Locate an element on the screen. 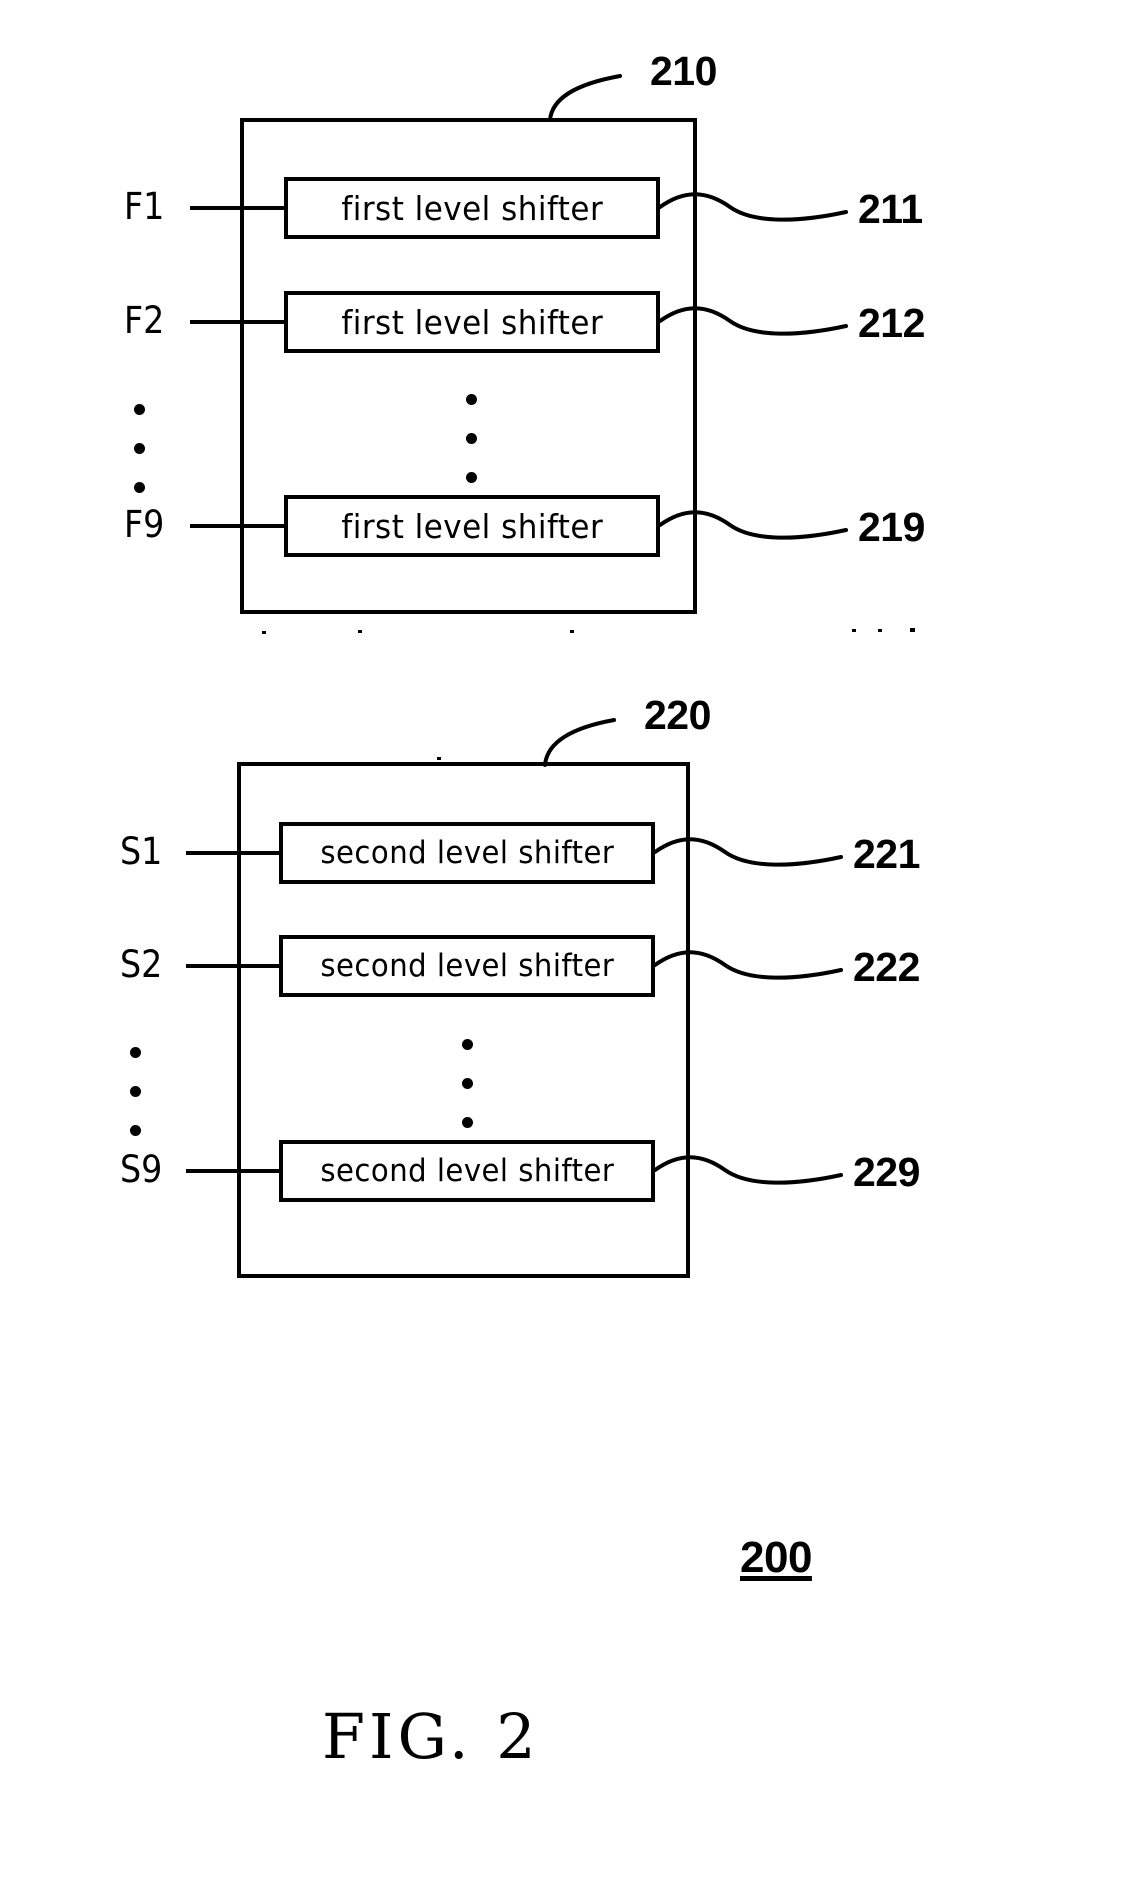 The height and width of the screenshot is (1886, 1124). port-label-s2: S2 is located at coordinates (141, 964).